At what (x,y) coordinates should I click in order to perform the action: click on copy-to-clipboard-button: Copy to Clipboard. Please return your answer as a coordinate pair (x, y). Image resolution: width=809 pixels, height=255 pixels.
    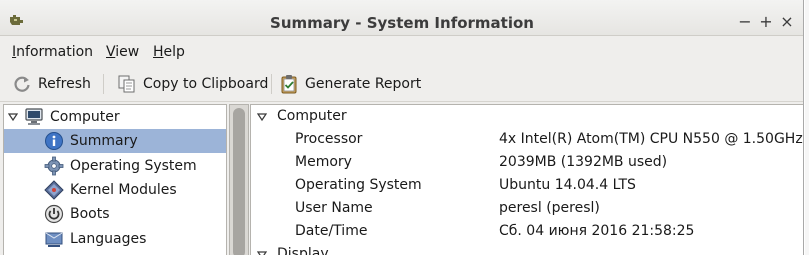
    Looking at the image, I should click on (192, 84).